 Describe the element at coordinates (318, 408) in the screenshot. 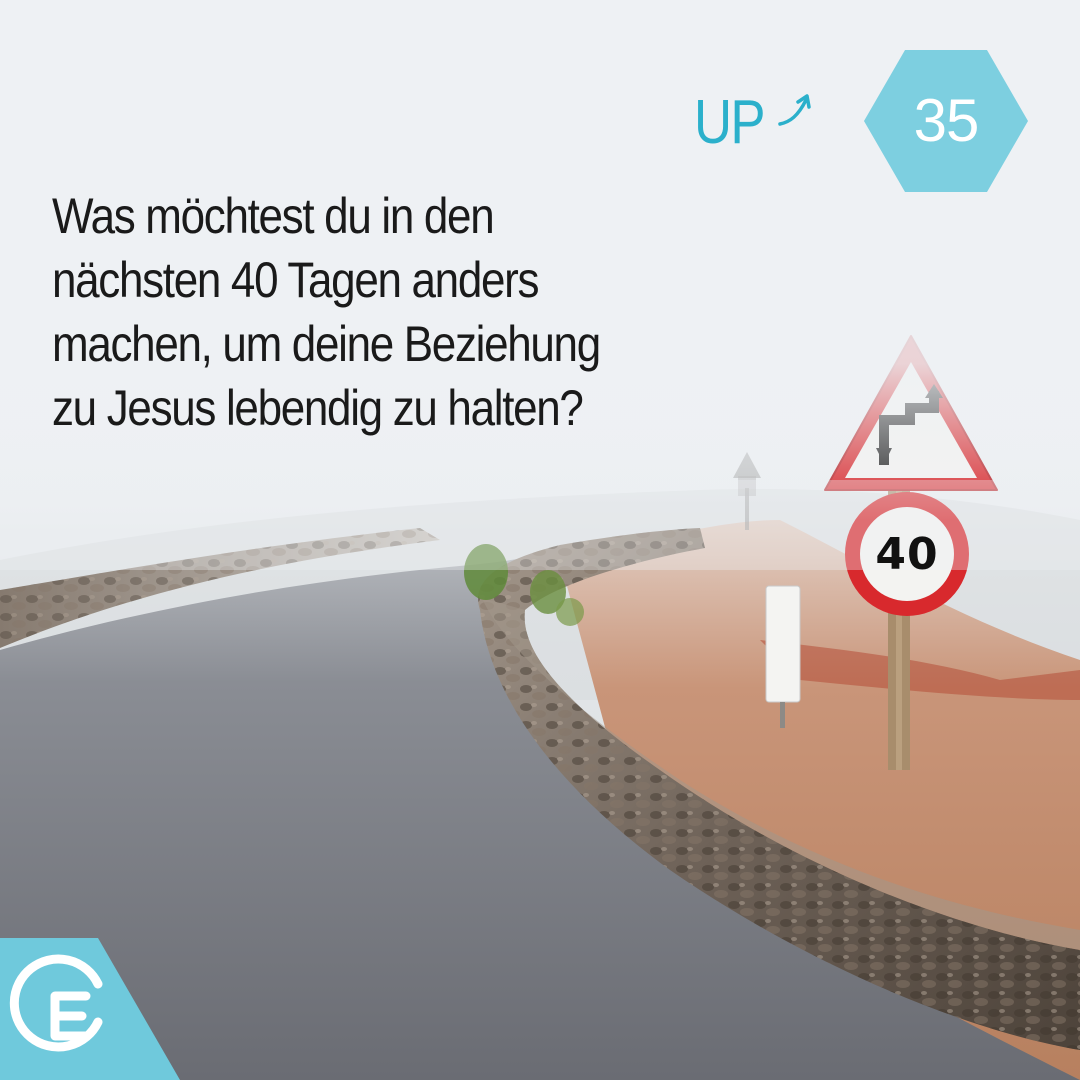

I see `question-line-4: zu Jesus lebendig zu halten?` at that location.